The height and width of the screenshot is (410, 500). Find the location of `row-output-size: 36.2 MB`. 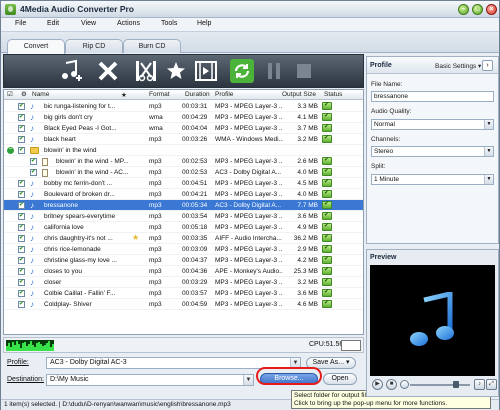

row-output-size: 36.2 MB is located at coordinates (305, 238).